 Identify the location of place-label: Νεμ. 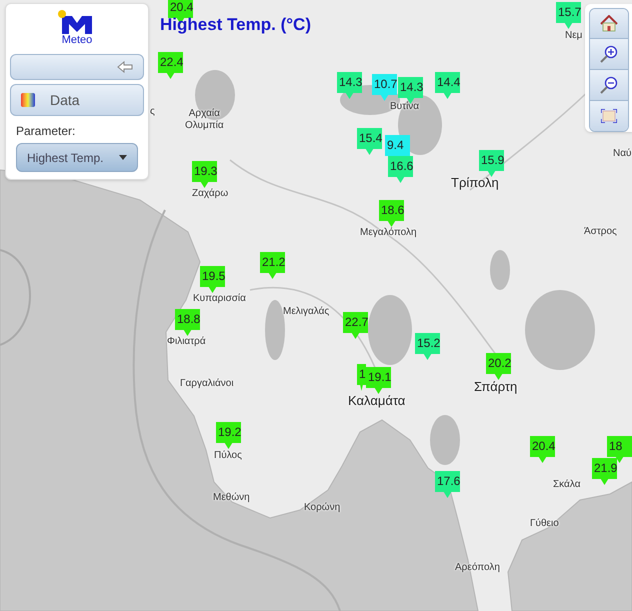
(573, 36).